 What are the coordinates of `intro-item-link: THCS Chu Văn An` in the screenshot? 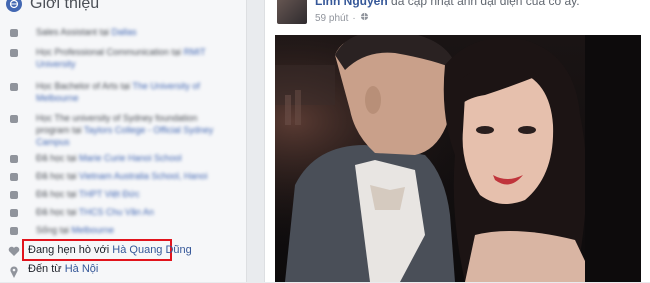 It's located at (116, 212).